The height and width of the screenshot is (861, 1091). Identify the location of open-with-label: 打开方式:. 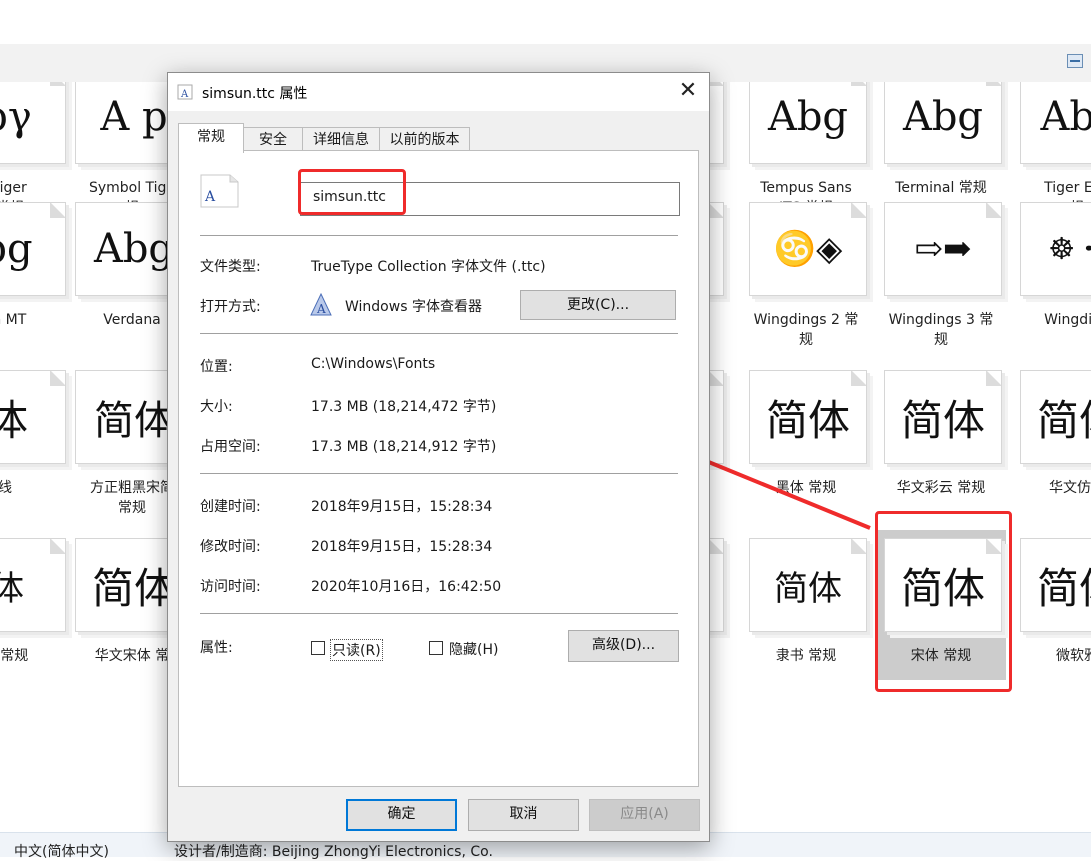
(230, 307).